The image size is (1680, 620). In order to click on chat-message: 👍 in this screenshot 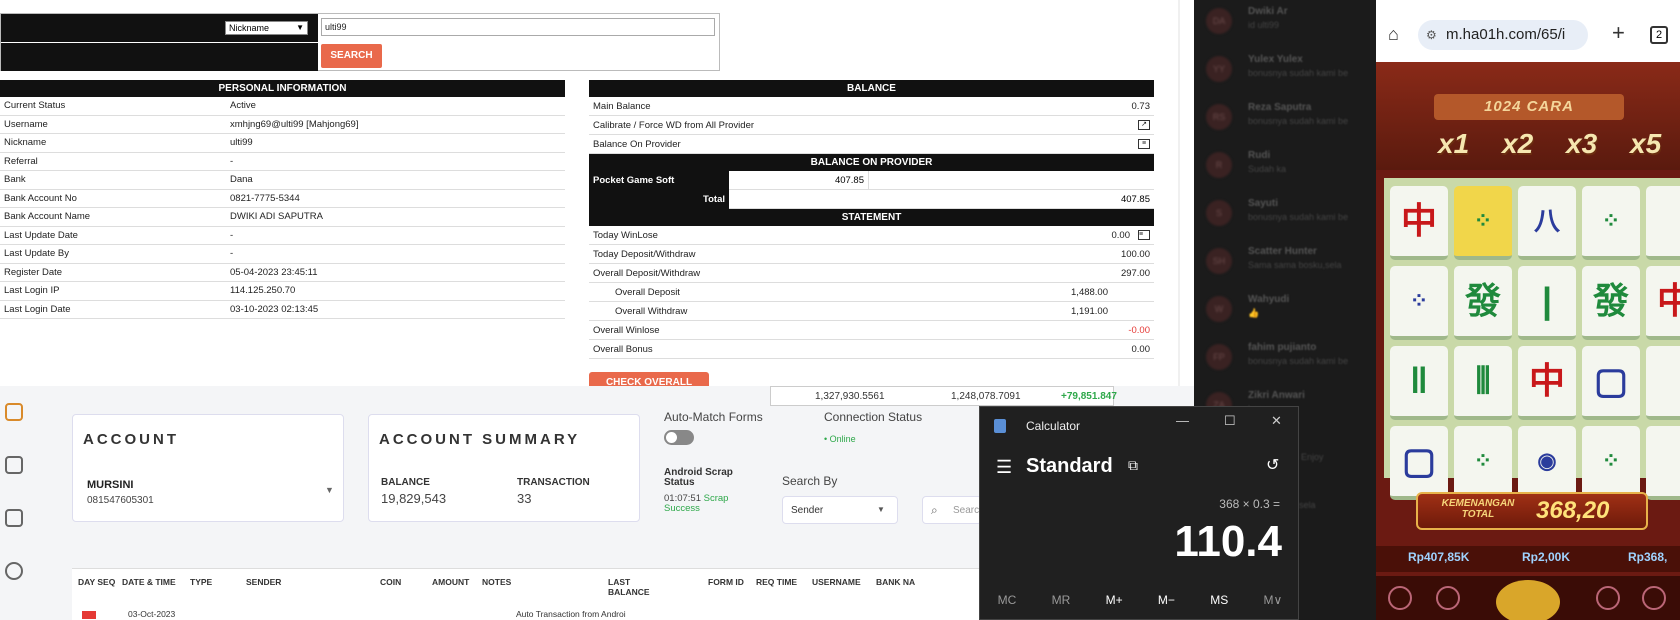, I will do `click(1254, 313)`.